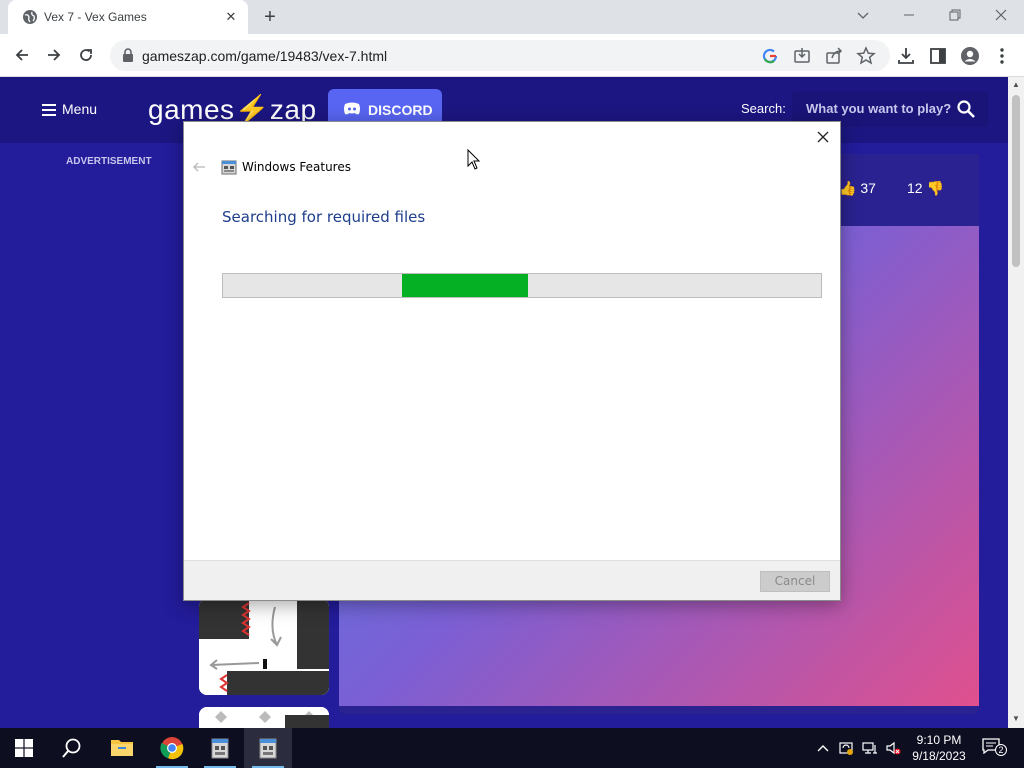 Image resolution: width=1024 pixels, height=768 pixels. Describe the element at coordinates (465, 285) in the screenshot. I see `progress-bar-fill` at that location.